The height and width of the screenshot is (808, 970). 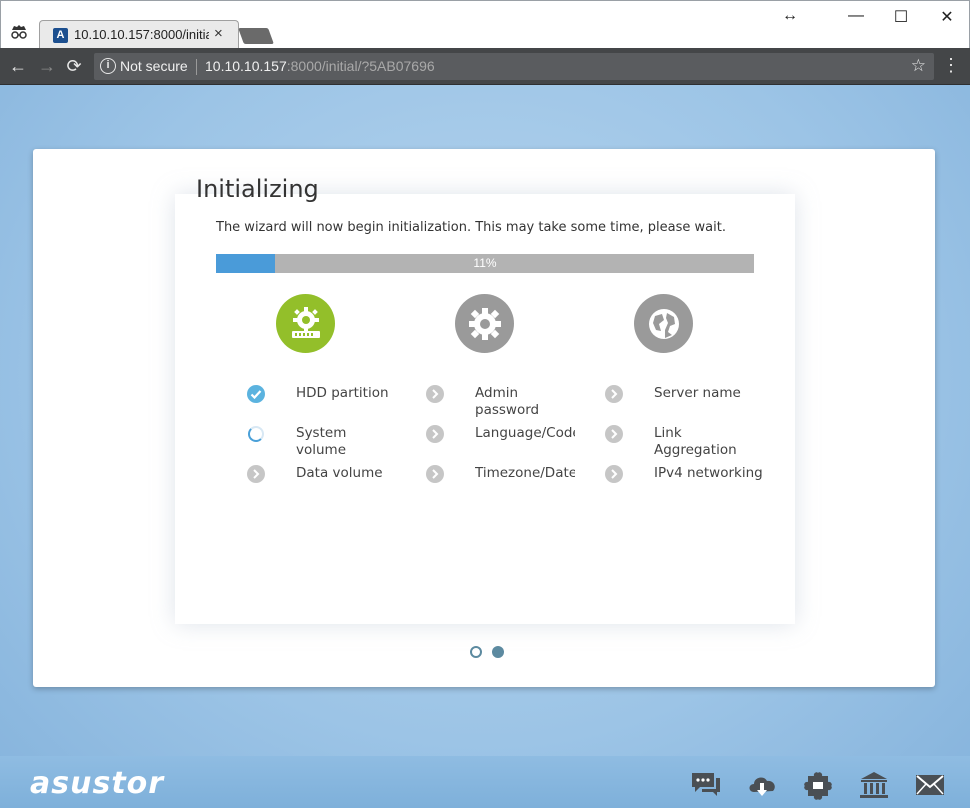 What do you see at coordinates (305, 323) in the screenshot?
I see `hdd-gear-icon` at bounding box center [305, 323].